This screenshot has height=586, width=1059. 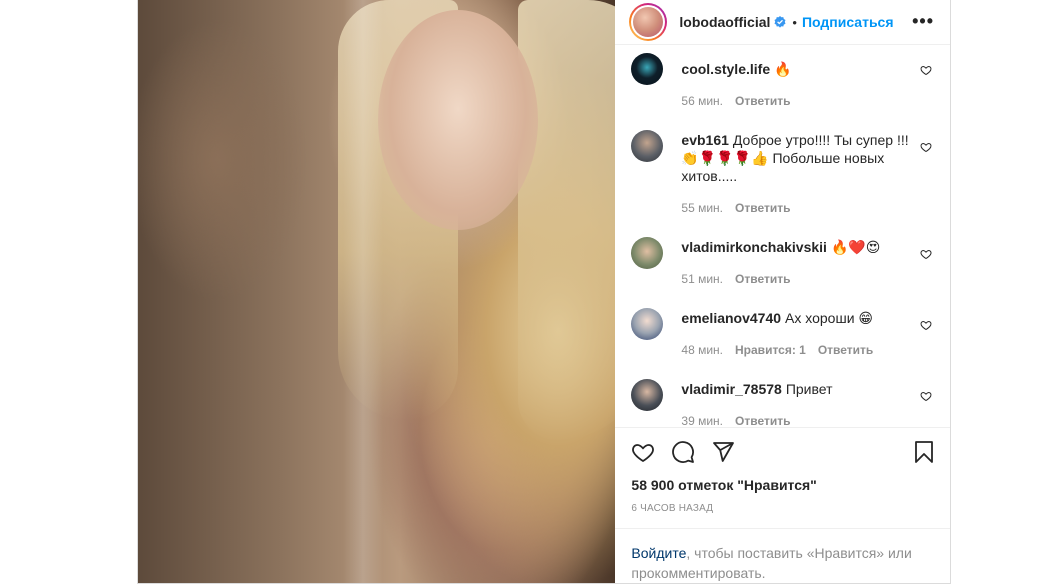 I want to click on post-header: lobodaofficial • Подписаться •••, so click(x=782, y=22).